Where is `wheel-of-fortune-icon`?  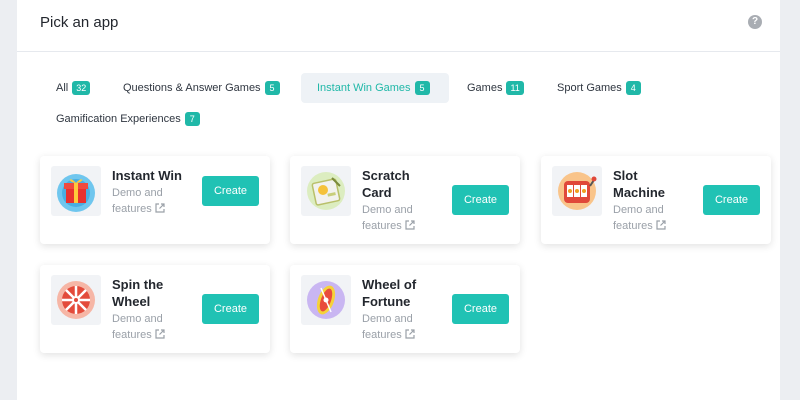 wheel-of-fortune-icon is located at coordinates (326, 300).